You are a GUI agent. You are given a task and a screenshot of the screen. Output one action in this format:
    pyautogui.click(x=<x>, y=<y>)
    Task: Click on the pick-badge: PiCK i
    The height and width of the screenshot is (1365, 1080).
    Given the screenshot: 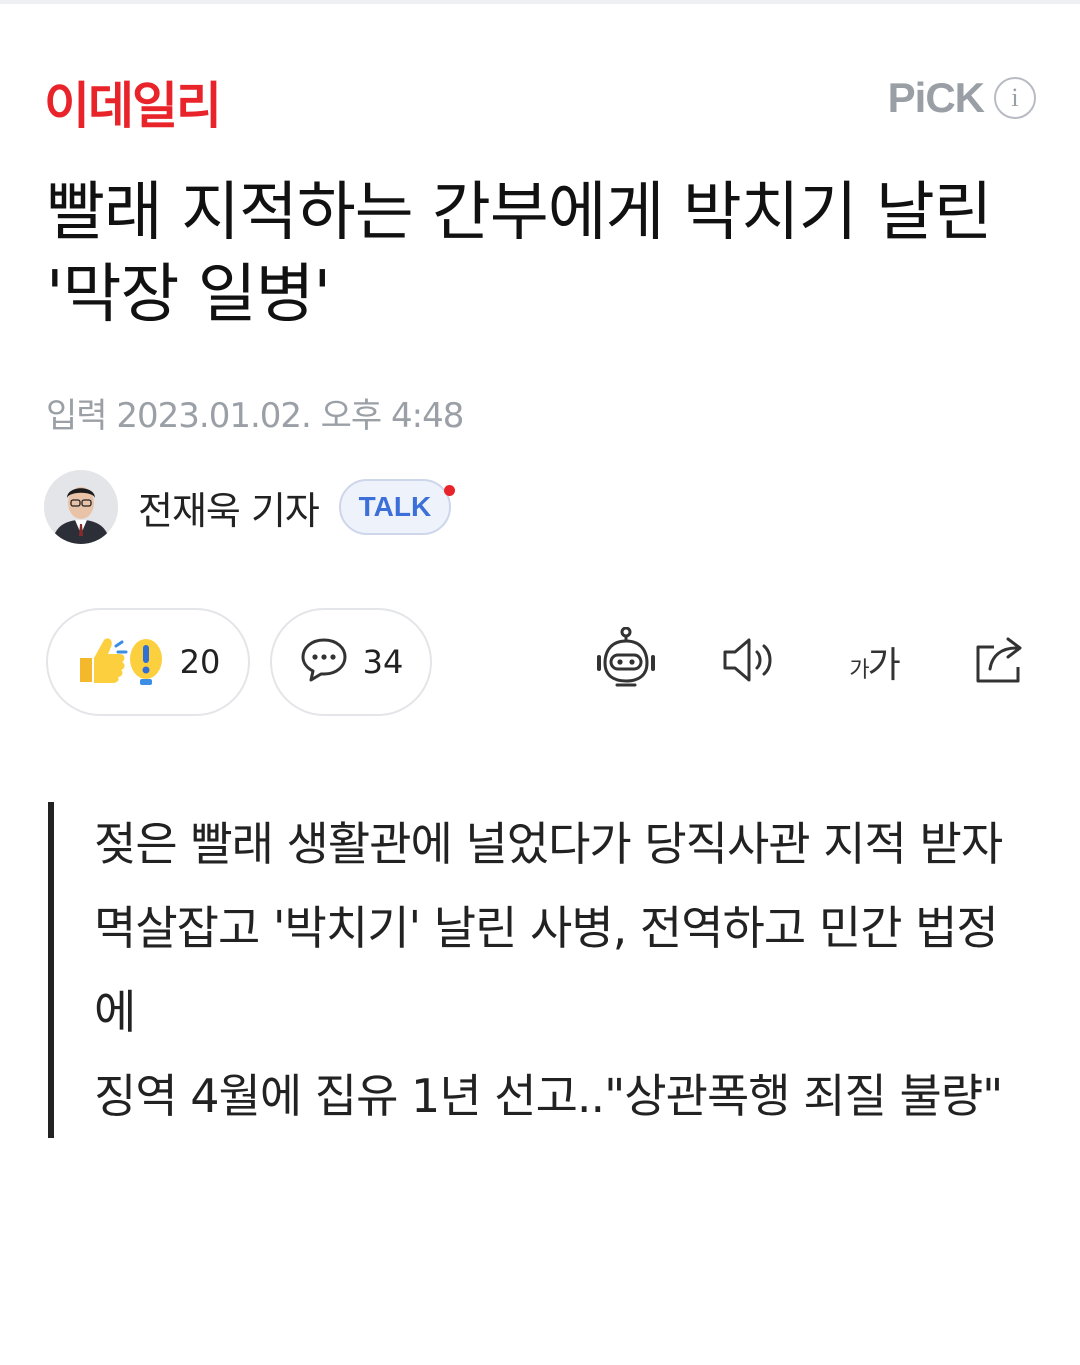 What is the action you would take?
    pyautogui.click(x=962, y=98)
    